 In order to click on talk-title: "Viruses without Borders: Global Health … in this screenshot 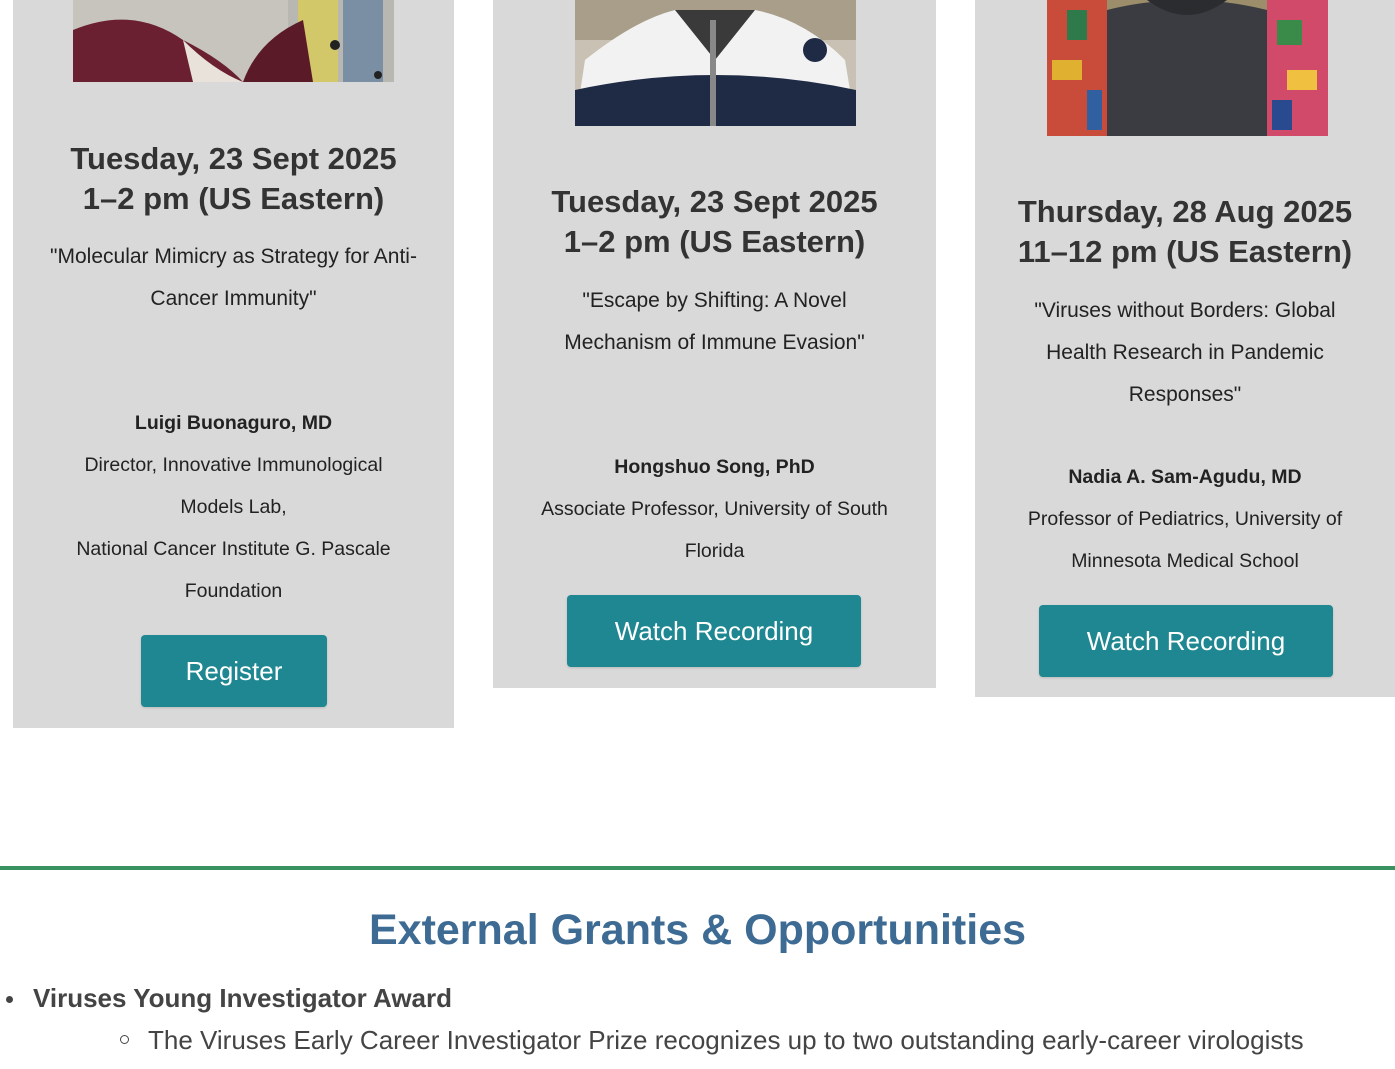, I will do `click(1185, 352)`.